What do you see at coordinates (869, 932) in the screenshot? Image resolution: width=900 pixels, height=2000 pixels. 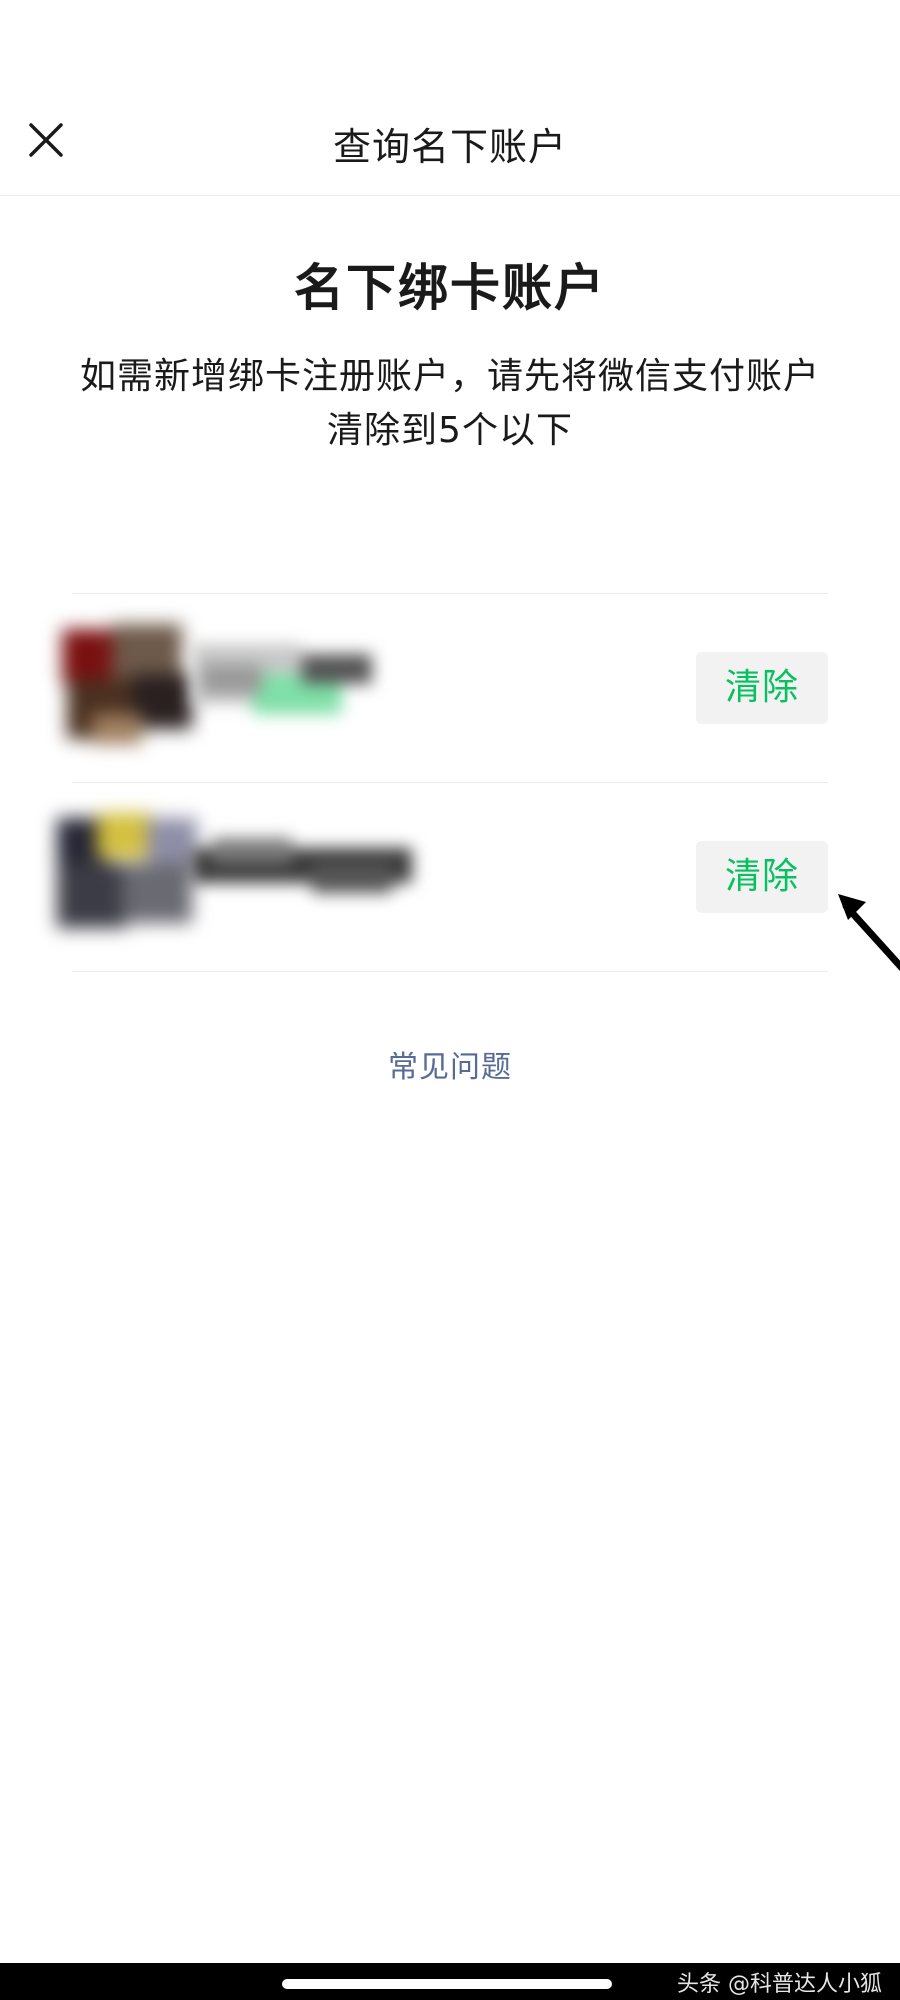 I see `annotation-arrow-icon` at bounding box center [869, 932].